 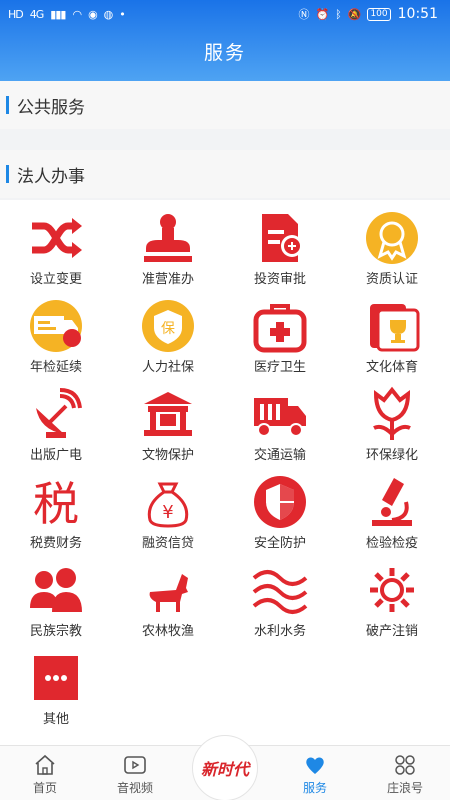 What do you see at coordinates (279, 367) in the screenshot?
I see `service-item-label: 医疗卫生` at bounding box center [279, 367].